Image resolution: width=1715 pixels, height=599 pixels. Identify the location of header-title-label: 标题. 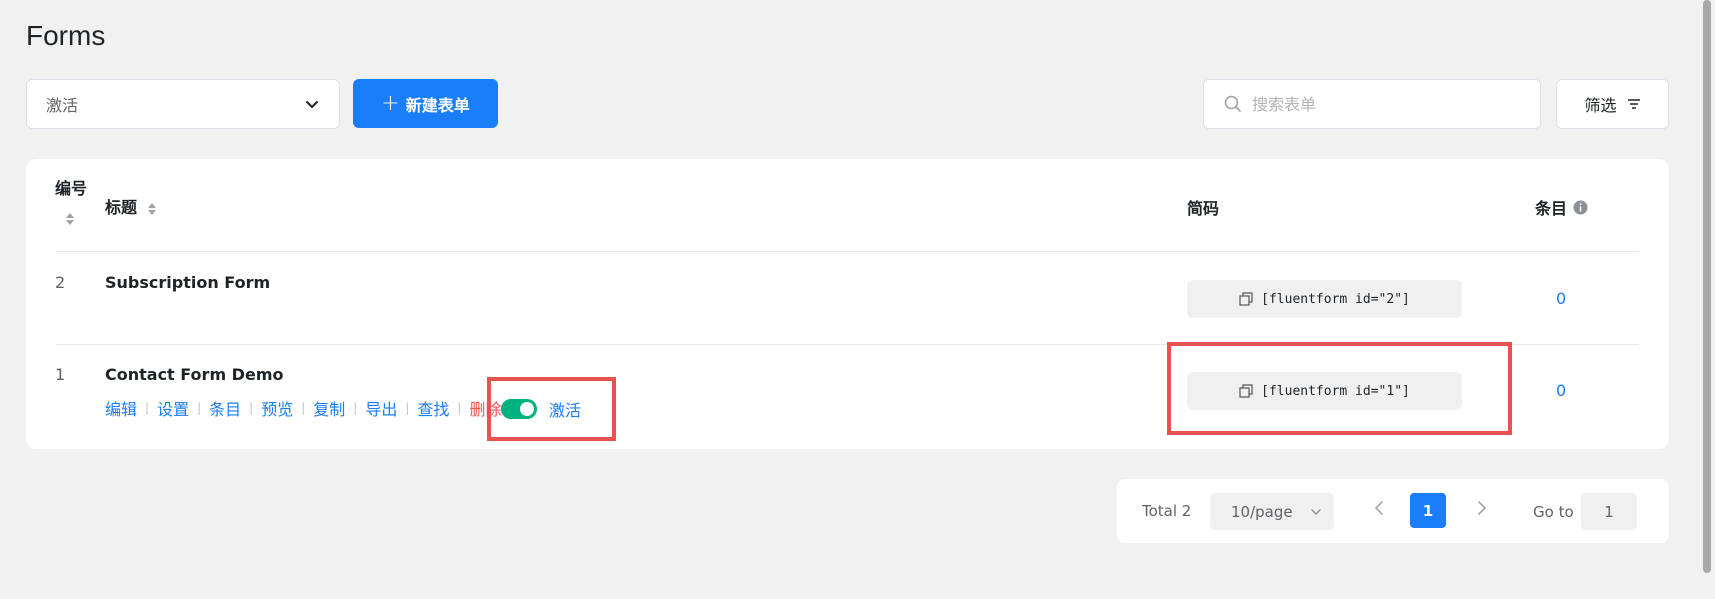
(121, 207).